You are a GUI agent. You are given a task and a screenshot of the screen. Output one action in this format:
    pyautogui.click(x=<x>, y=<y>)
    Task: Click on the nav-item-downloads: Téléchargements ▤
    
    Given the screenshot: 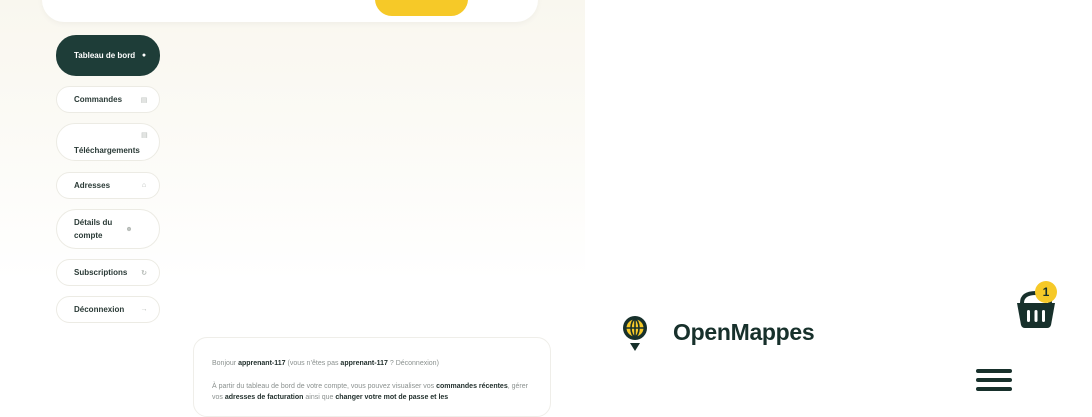 What is the action you would take?
    pyautogui.click(x=108, y=142)
    